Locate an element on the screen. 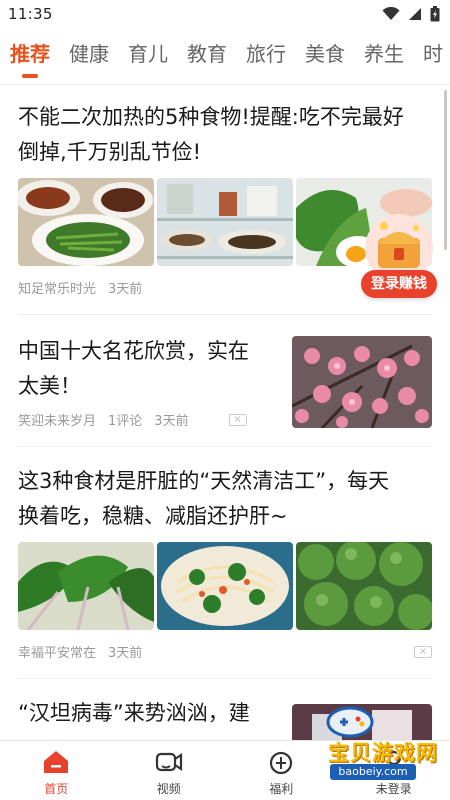  article-title-line: 这3种食材是肝脏的“天然清洁工”，每天 is located at coordinates (204, 481).